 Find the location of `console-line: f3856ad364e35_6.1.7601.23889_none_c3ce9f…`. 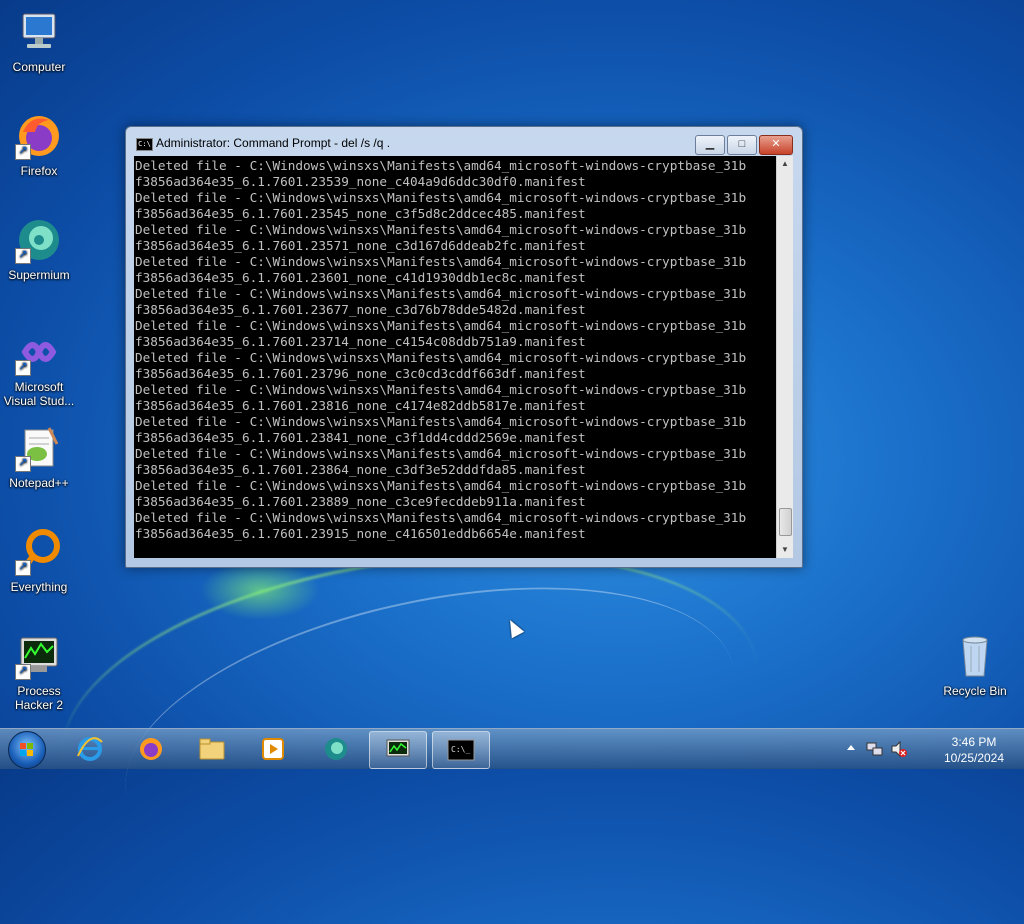

console-line: f3856ad364e35_6.1.7601.23889_none_c3ce9f… is located at coordinates (360, 501).